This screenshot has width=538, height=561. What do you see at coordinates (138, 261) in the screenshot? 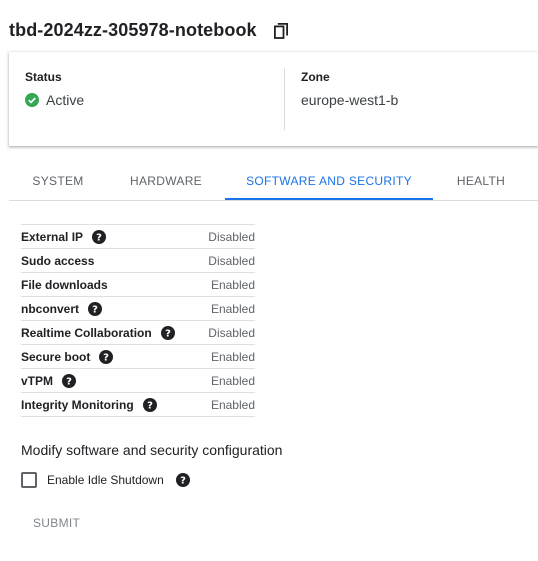
I see `property-row: Sudo access Disabled` at bounding box center [138, 261].